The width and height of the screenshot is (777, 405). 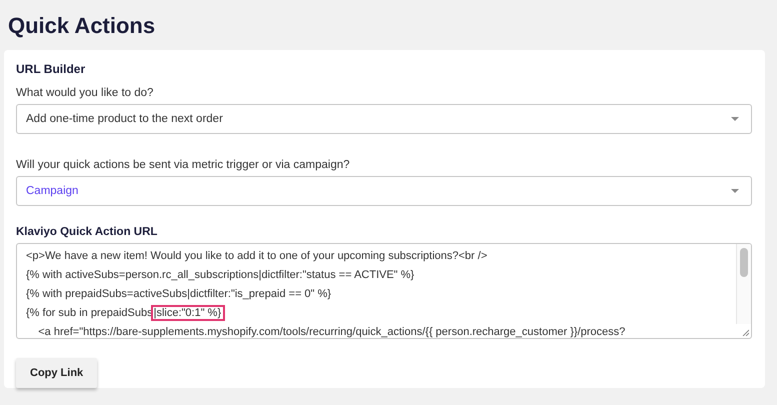 I want to click on field-label: Klaviyo Quick Action URL, so click(x=87, y=232).